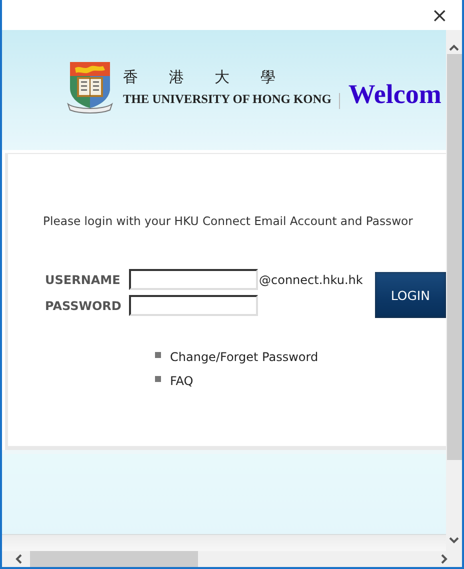 Image resolution: width=464 pixels, height=569 pixels. What do you see at coordinates (193, 305) in the screenshot?
I see `password-field` at bounding box center [193, 305].